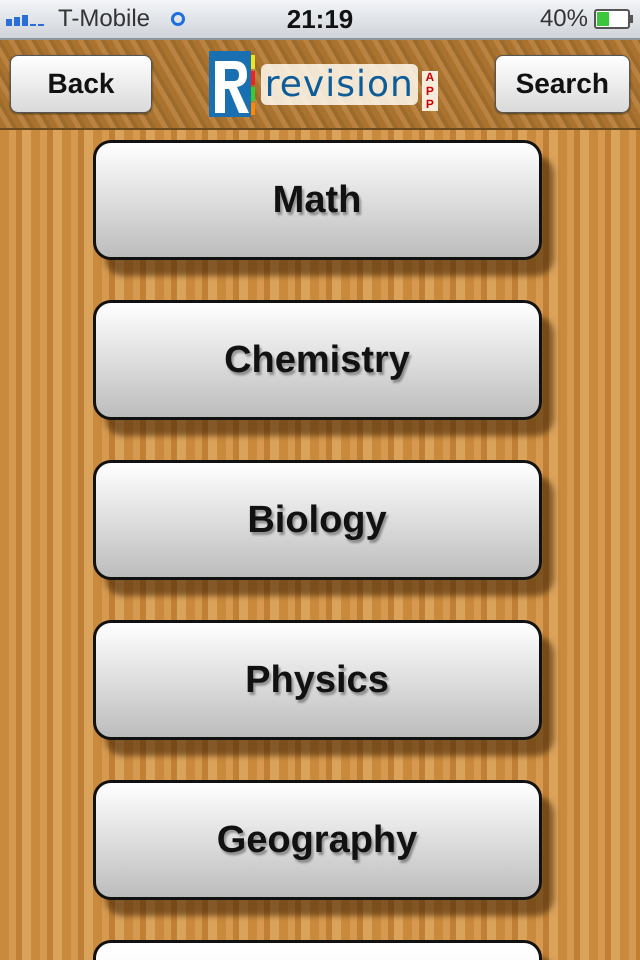  Describe the element at coordinates (81, 84) in the screenshot. I see `back-button: Back` at that location.